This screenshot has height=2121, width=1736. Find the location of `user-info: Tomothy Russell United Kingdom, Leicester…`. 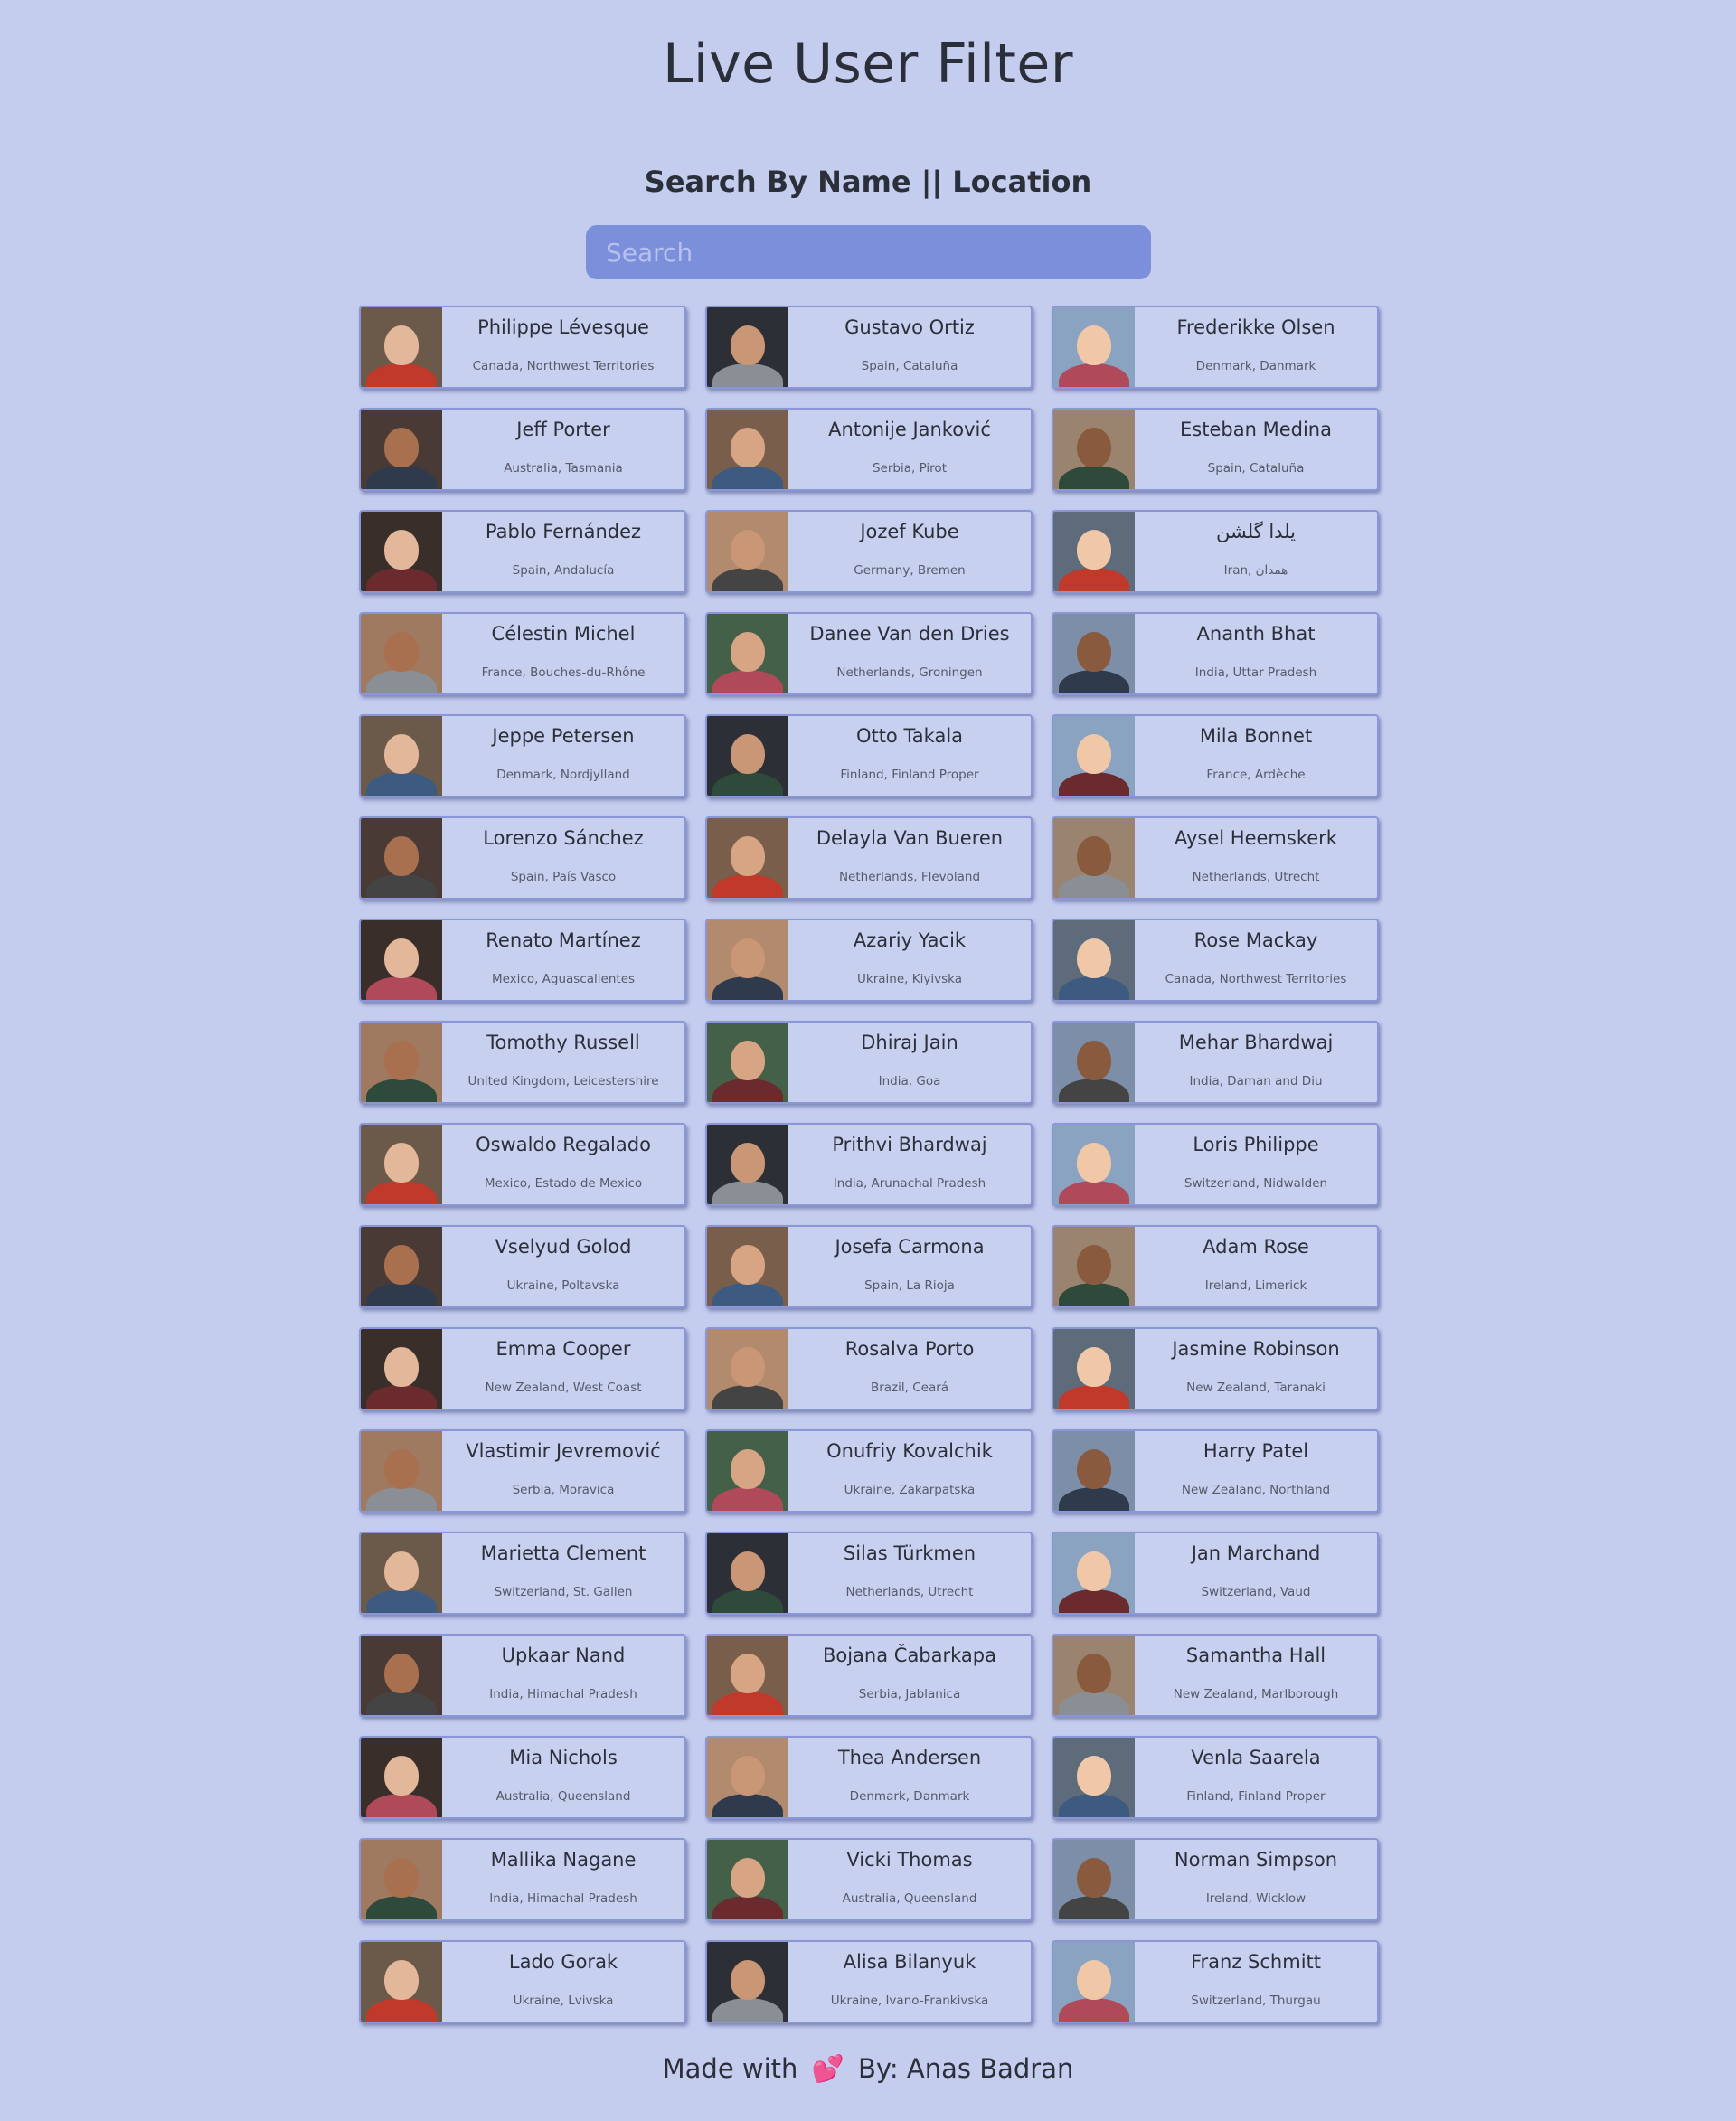

user-info: Tomothy Russell United Kingdom, Leicester… is located at coordinates (563, 1062).